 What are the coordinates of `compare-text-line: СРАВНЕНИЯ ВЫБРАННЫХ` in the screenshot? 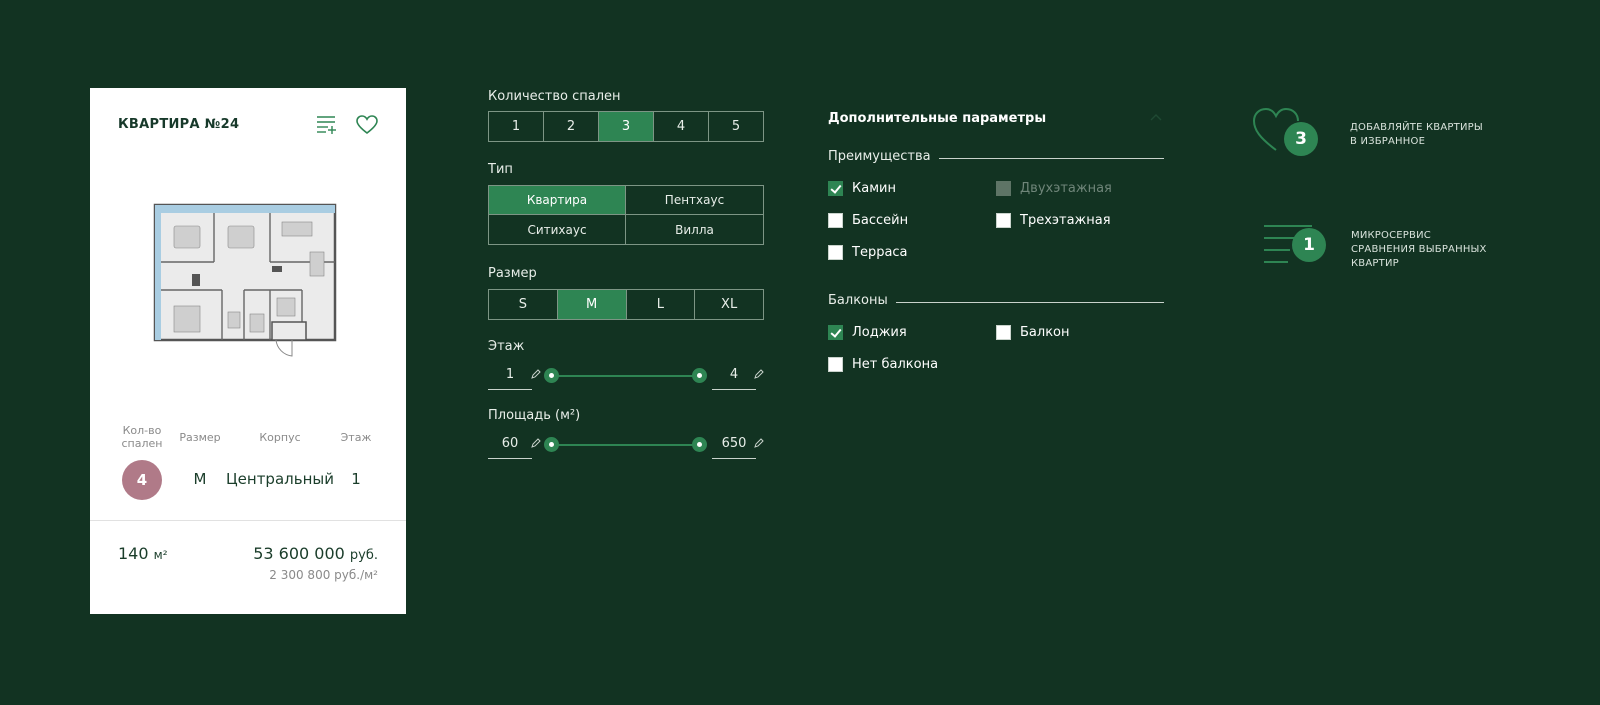 It's located at (1419, 249).